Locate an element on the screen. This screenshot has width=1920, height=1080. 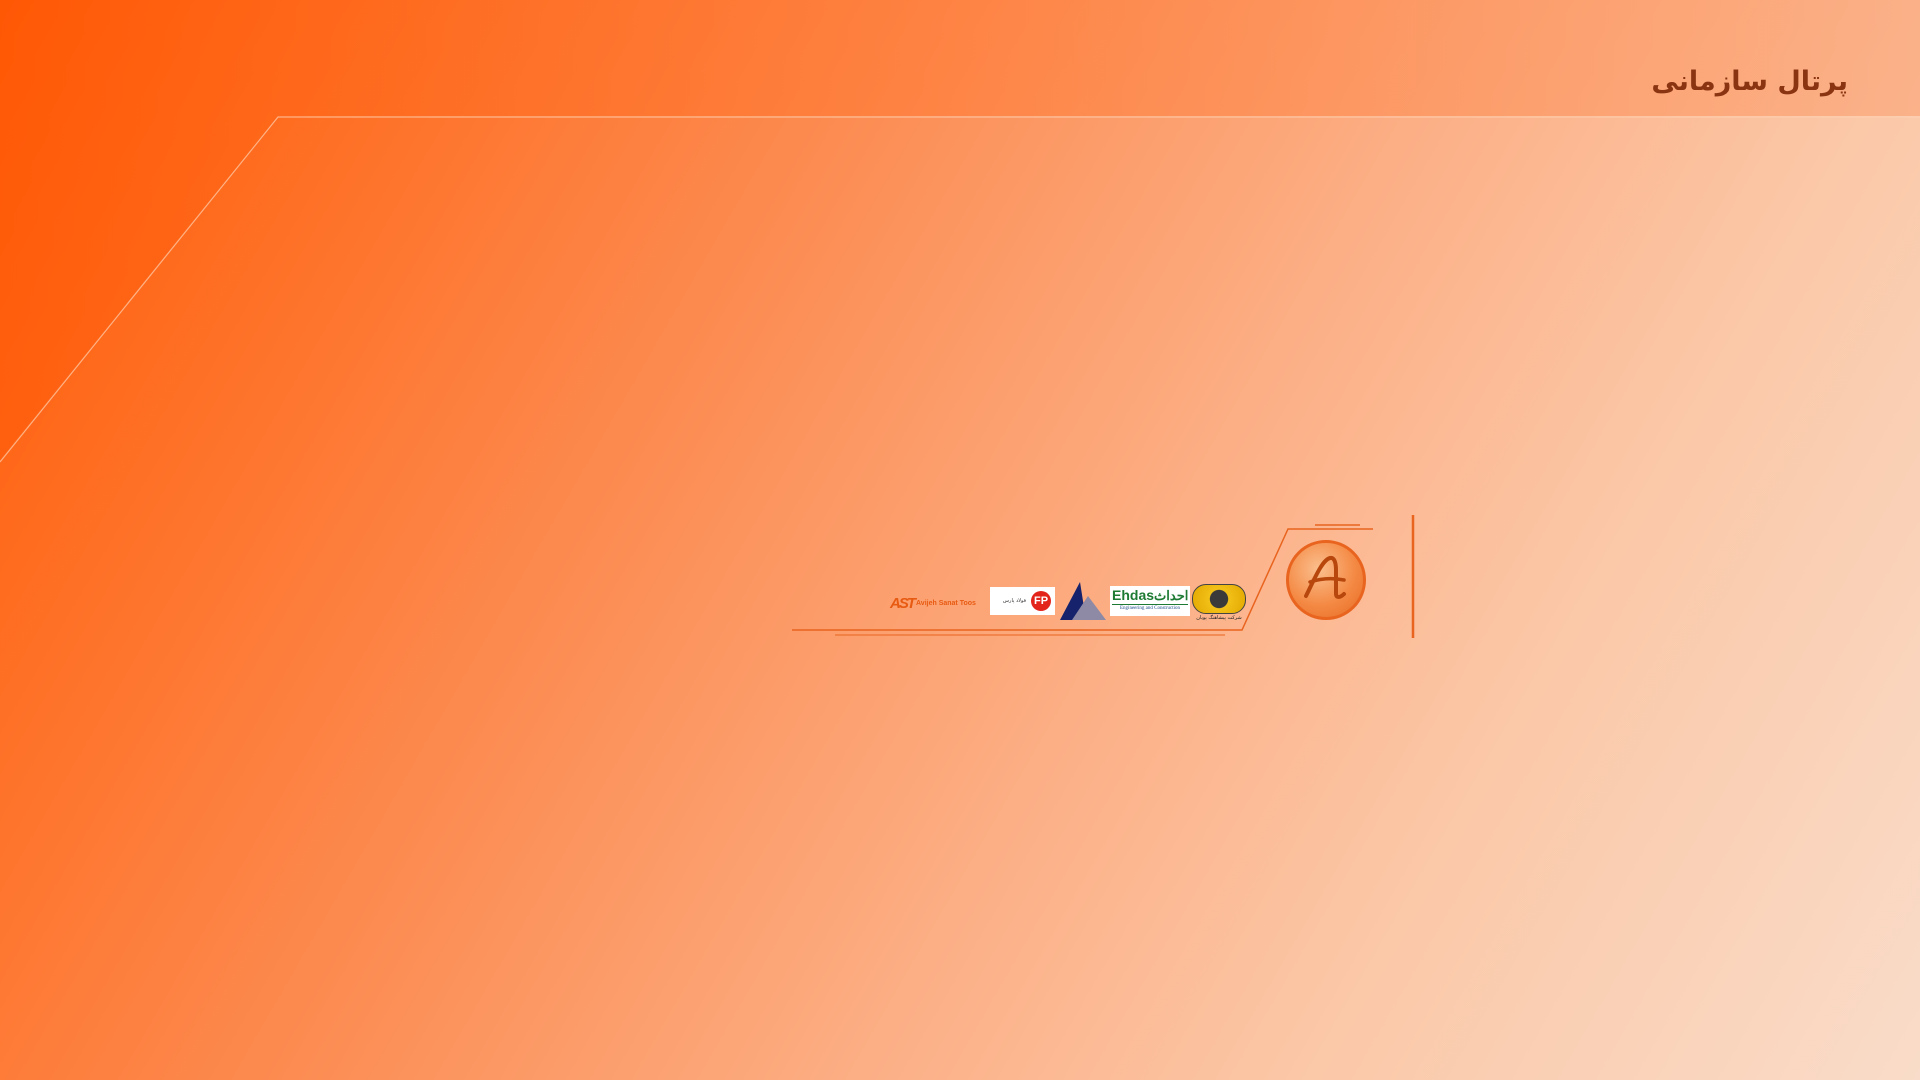
company-emblem-logo is located at coordinates (1326, 580).